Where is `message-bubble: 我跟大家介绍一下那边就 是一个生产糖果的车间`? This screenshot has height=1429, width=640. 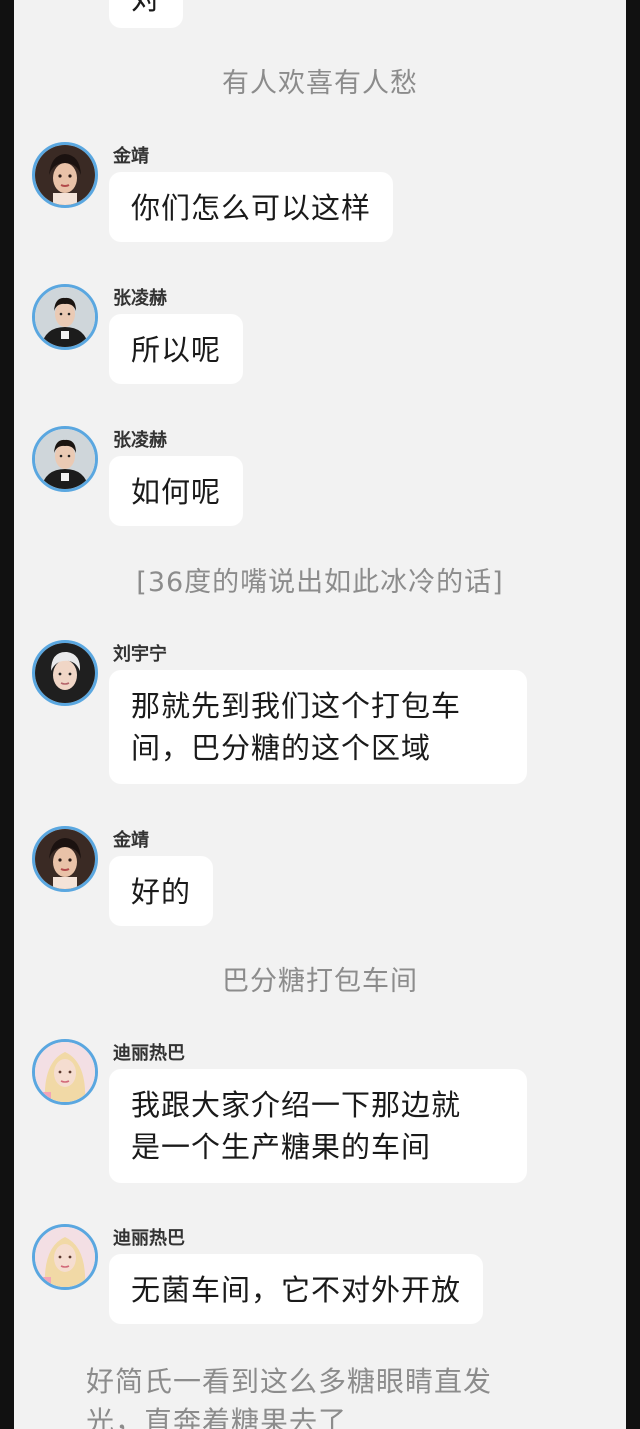 message-bubble: 我跟大家介绍一下那边就 是一个生产糖果的车间 is located at coordinates (318, 1126).